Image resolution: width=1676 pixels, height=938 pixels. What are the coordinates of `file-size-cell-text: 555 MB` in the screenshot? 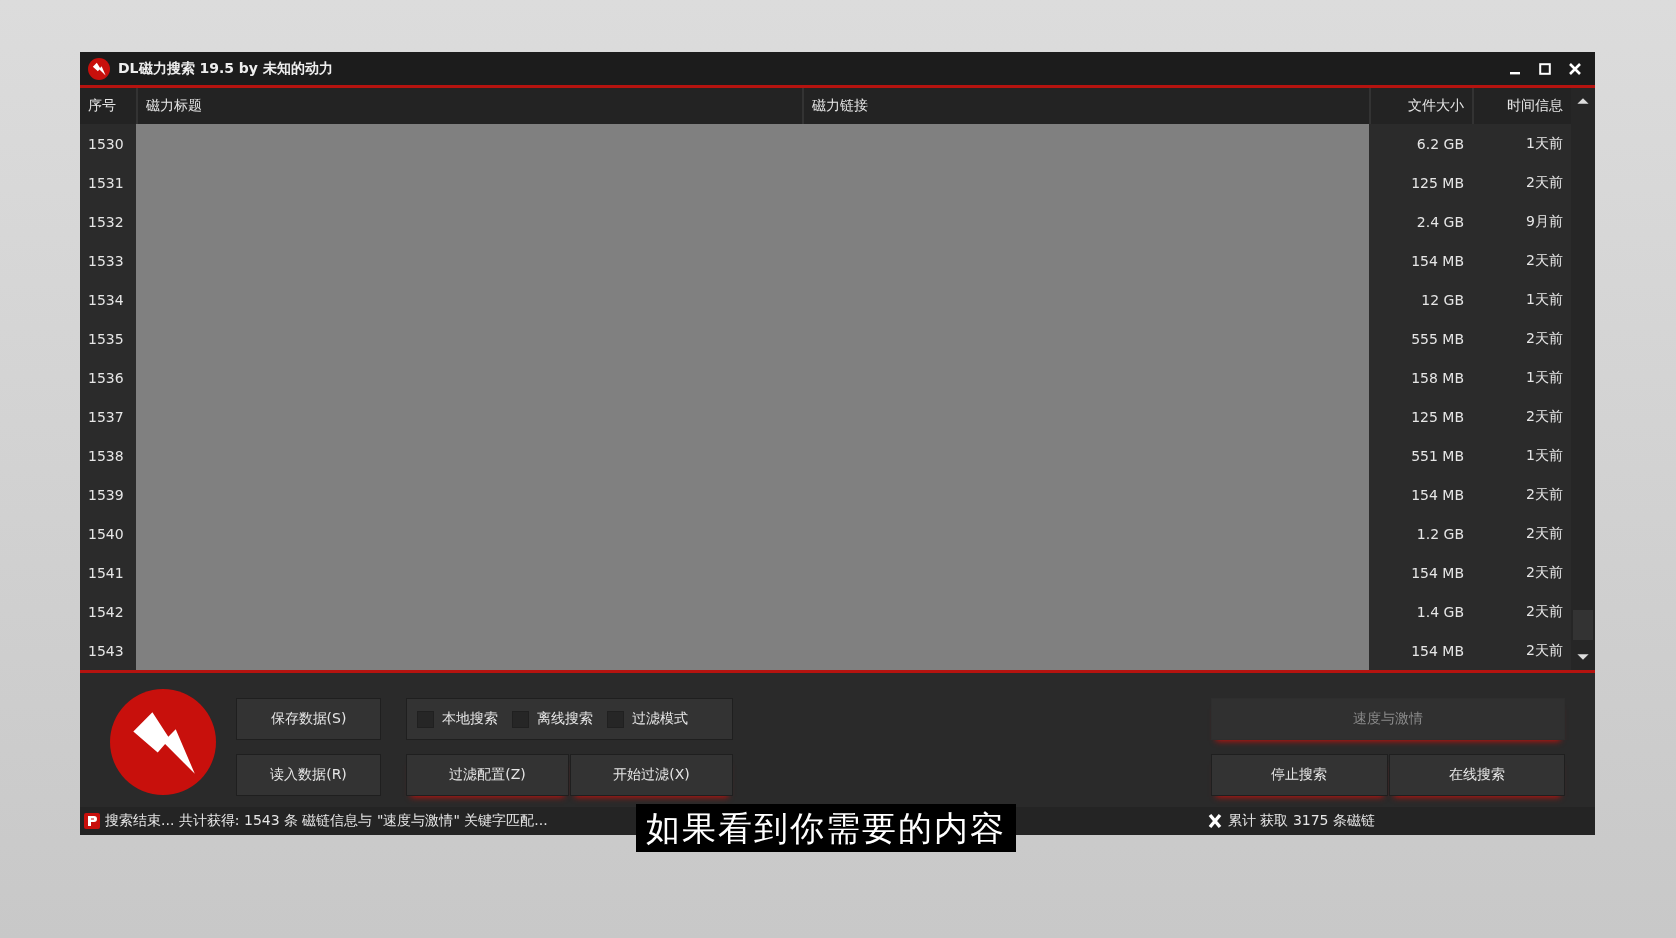 It's located at (1437, 339).